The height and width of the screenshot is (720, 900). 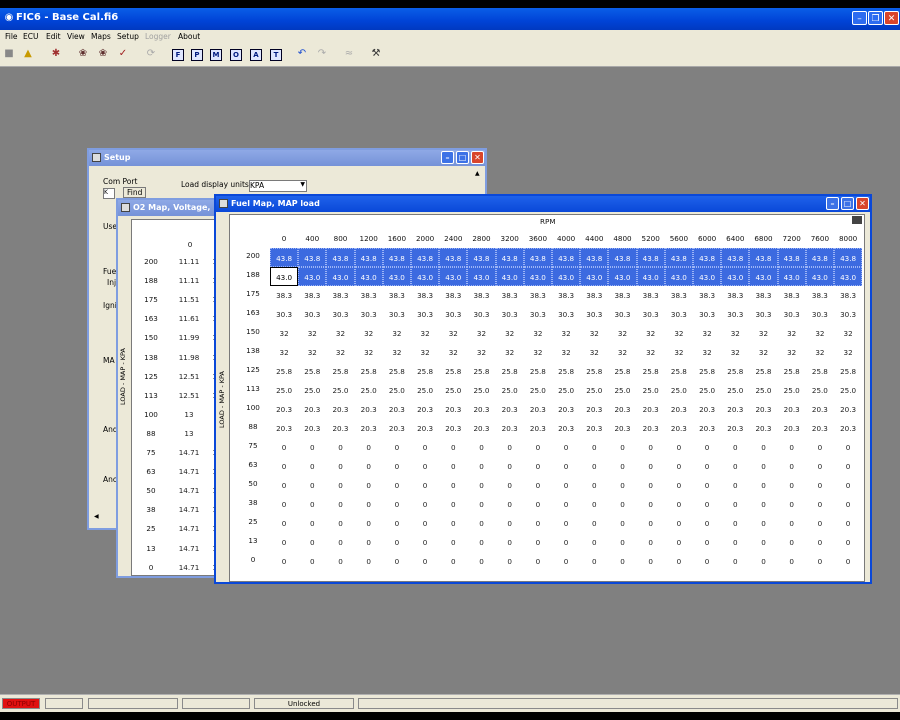 I want to click on o2-load-row-header: 200, so click(x=151, y=261).